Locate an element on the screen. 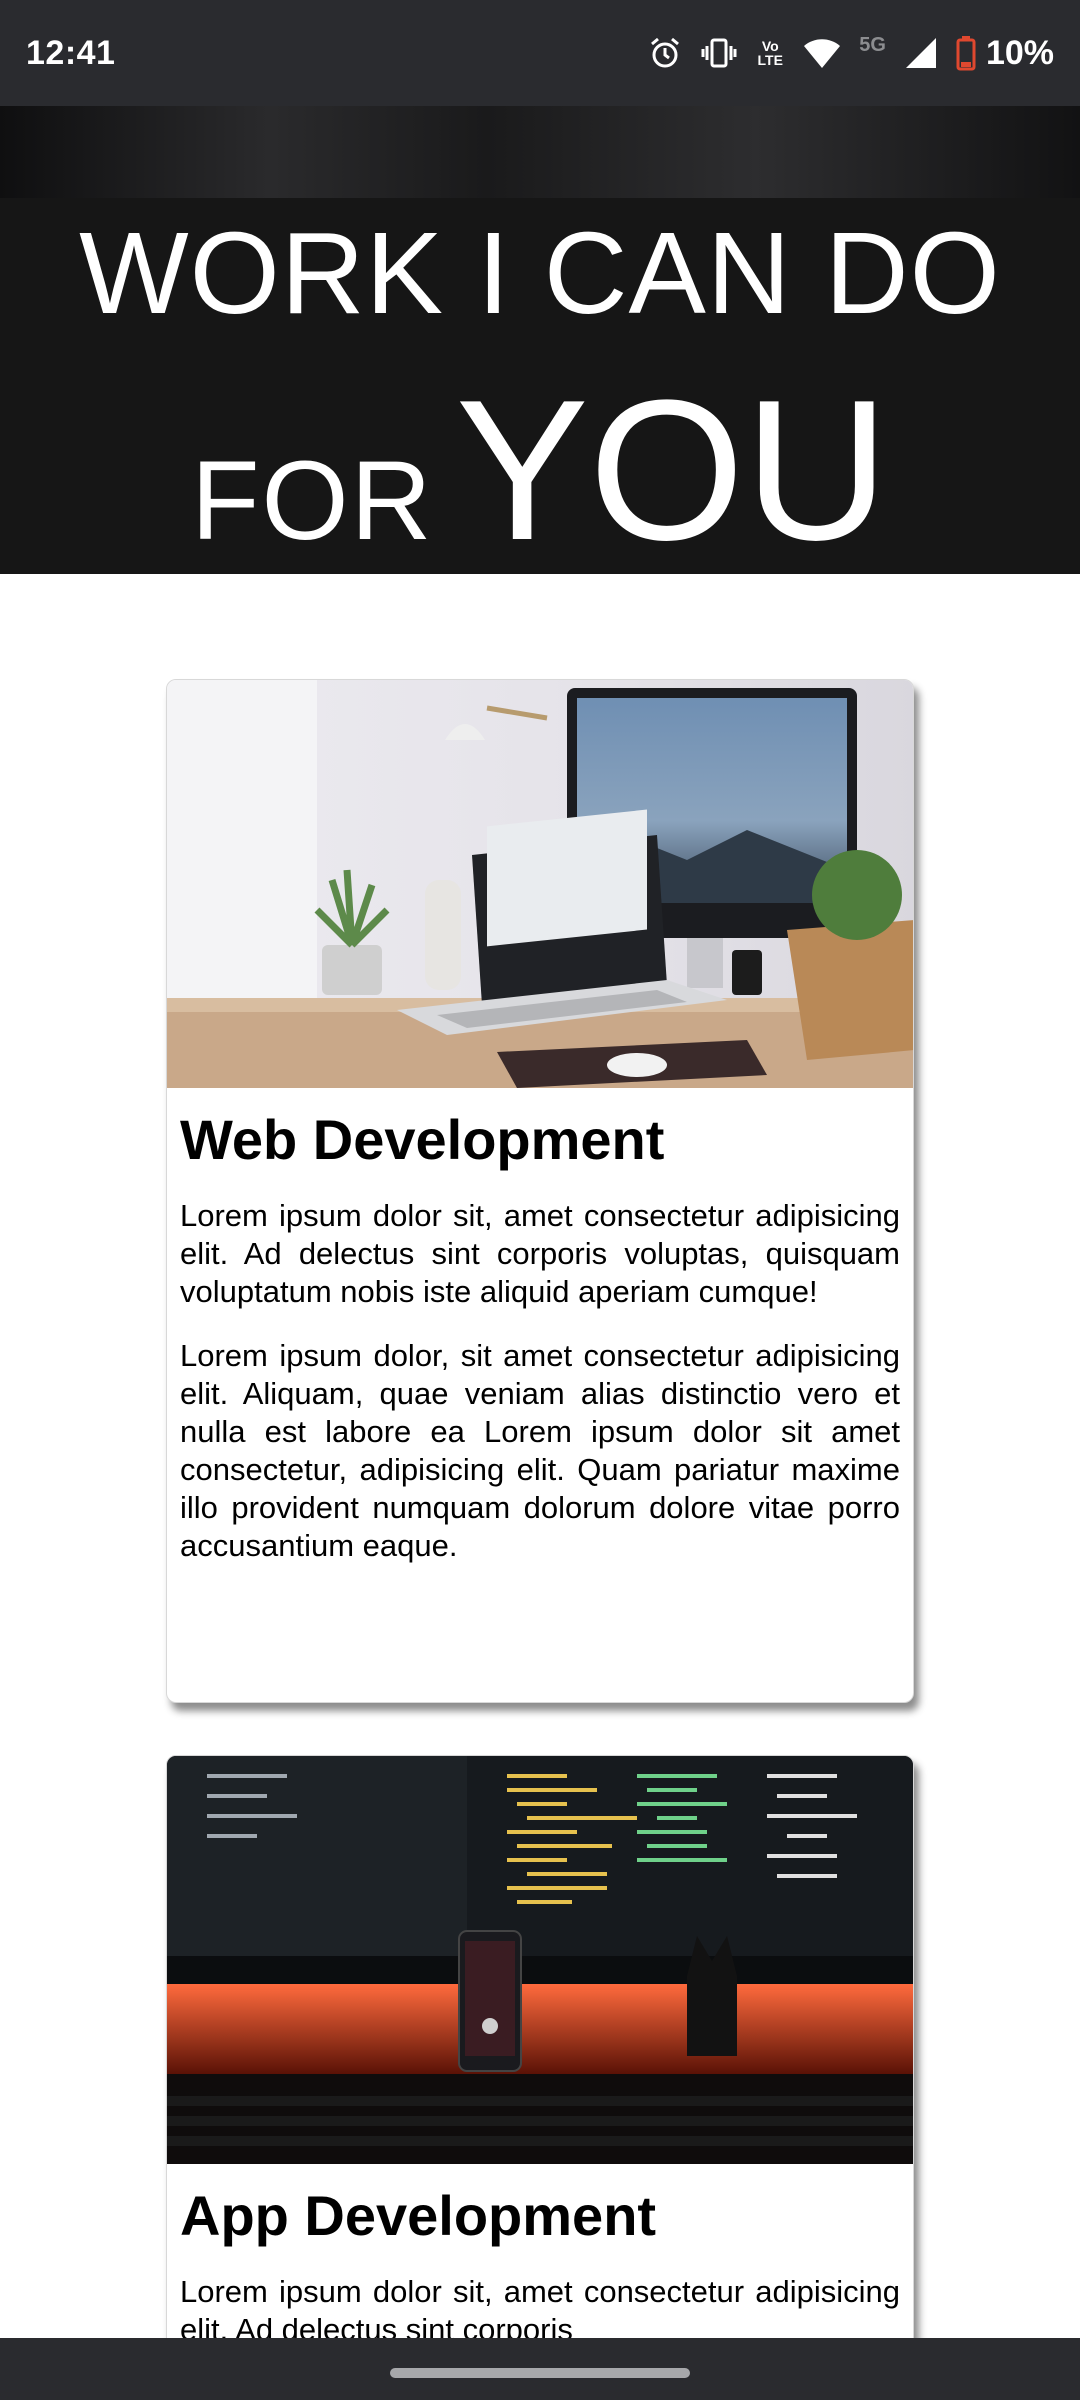  desk-workspace-image is located at coordinates (540, 884).